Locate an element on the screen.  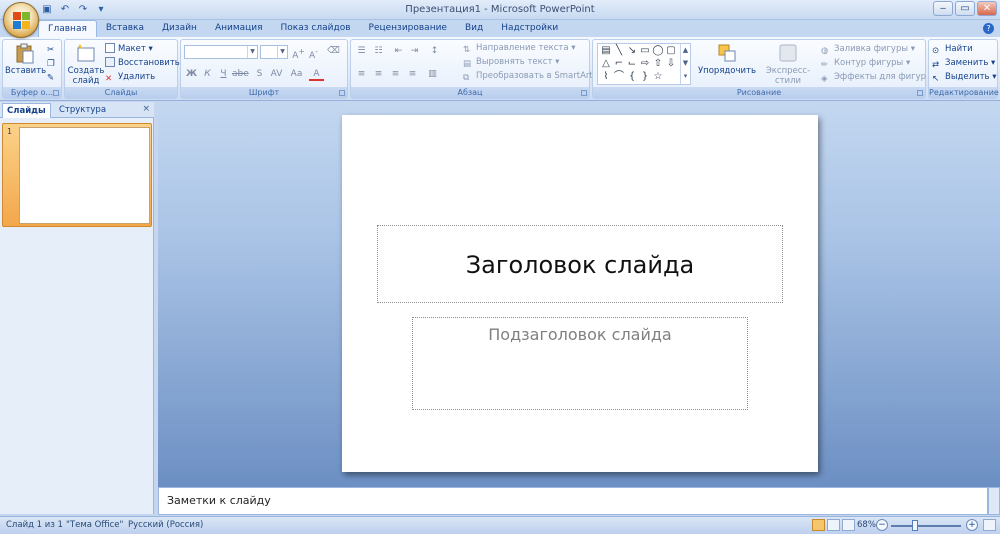
copy-icon: ❐ is located at coordinates (51, 64).